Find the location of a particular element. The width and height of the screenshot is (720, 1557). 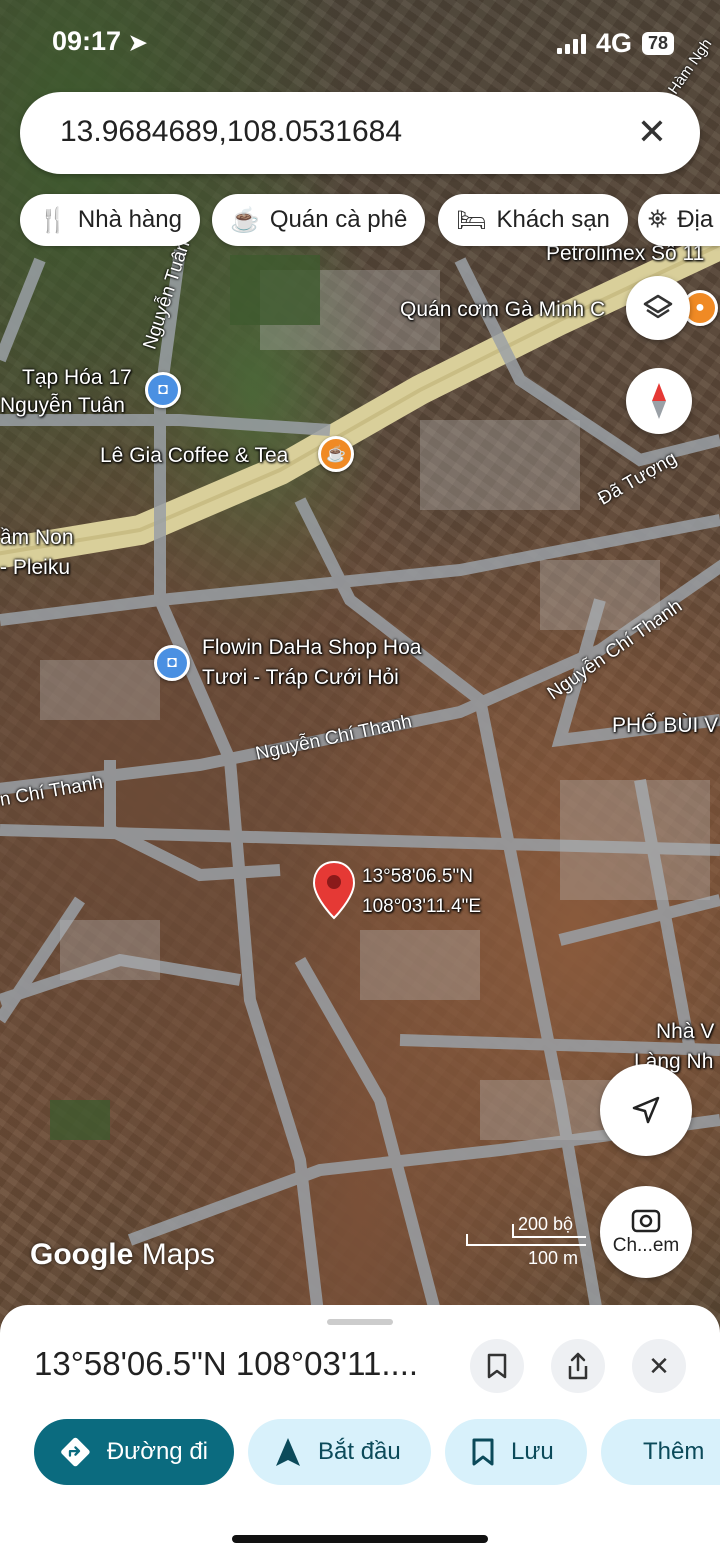

map-label-mam-non-2: - Pleiku is located at coordinates (35, 568).